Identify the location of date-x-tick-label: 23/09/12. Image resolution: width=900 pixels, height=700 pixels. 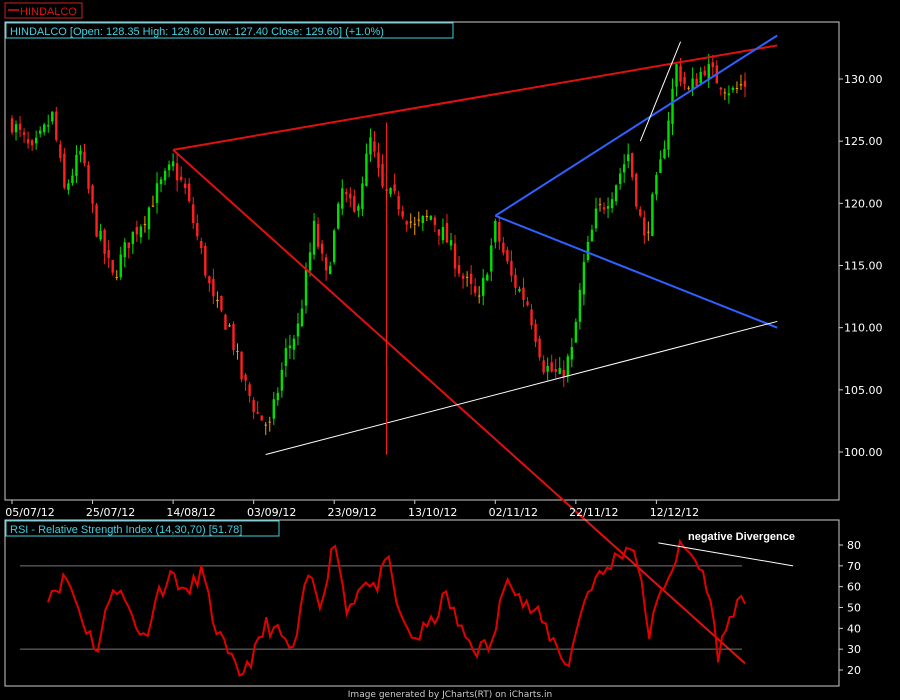
(351, 512).